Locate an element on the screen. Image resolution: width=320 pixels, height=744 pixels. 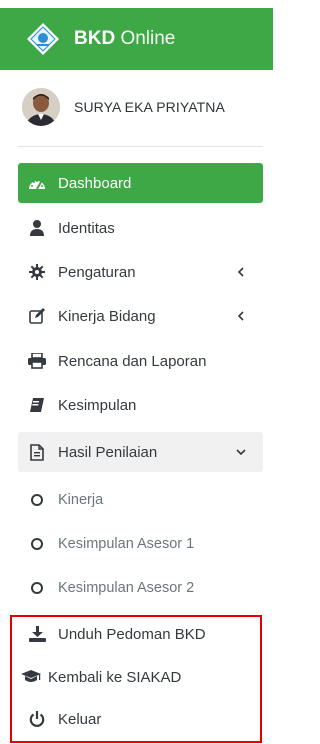
menu-item-rencana-laporan: Rencana dan Laporan is located at coordinates (140, 361).